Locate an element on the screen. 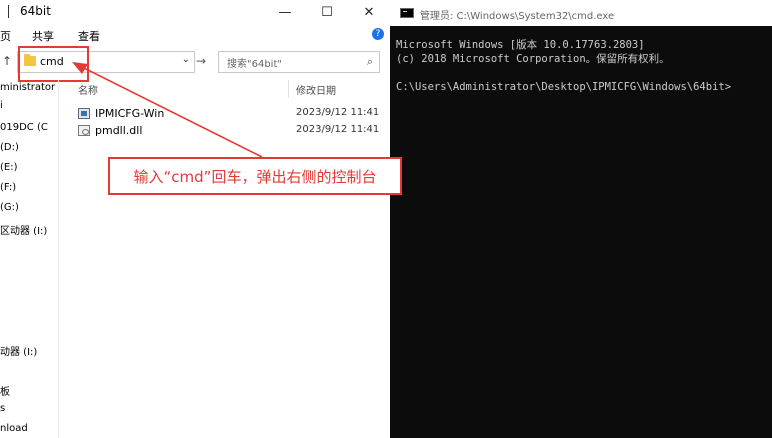 The image size is (772, 438). title-separator is located at coordinates (8, 11).